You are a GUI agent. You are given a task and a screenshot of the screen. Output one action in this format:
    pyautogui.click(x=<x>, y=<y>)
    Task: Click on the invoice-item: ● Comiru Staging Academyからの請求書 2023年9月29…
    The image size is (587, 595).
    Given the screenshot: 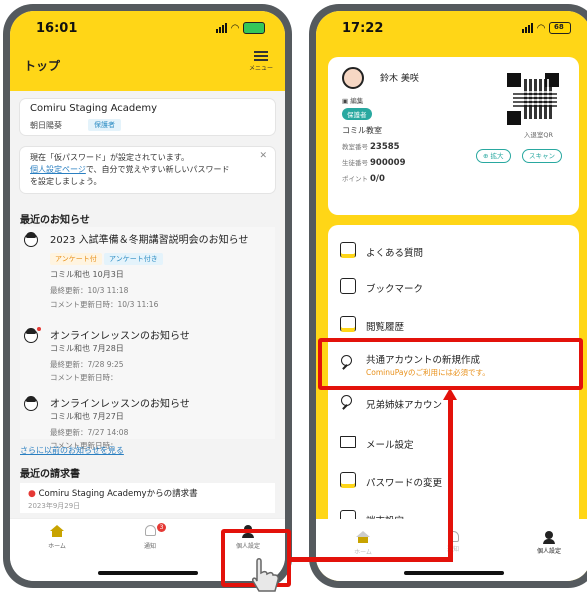 What is the action you would take?
    pyautogui.click(x=147, y=498)
    